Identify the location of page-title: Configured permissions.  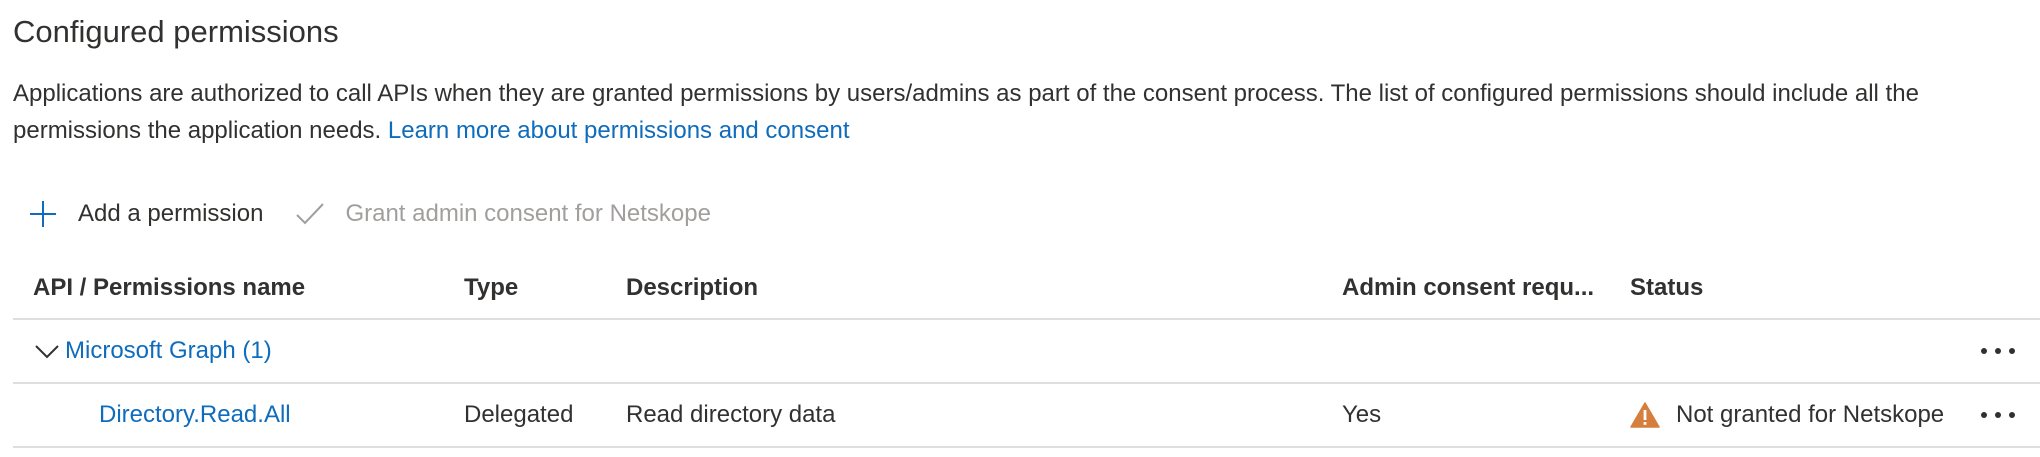
(176, 31).